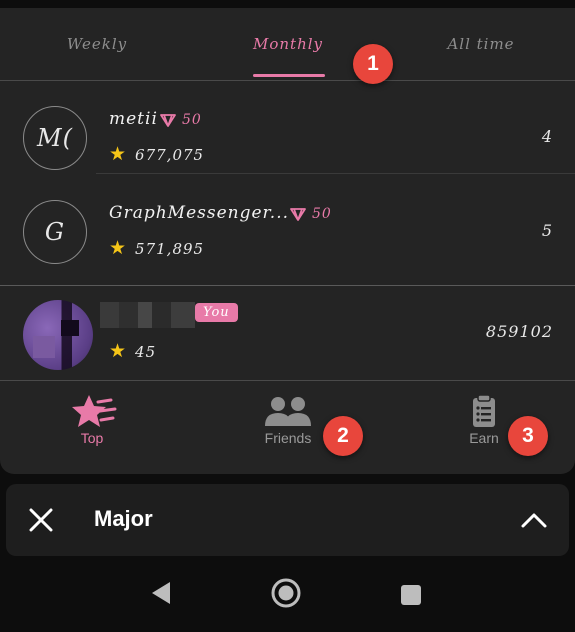 Image resolution: width=575 pixels, height=632 pixels. Describe the element at coordinates (170, 248) in the screenshot. I see `score-value: 571,895` at that location.